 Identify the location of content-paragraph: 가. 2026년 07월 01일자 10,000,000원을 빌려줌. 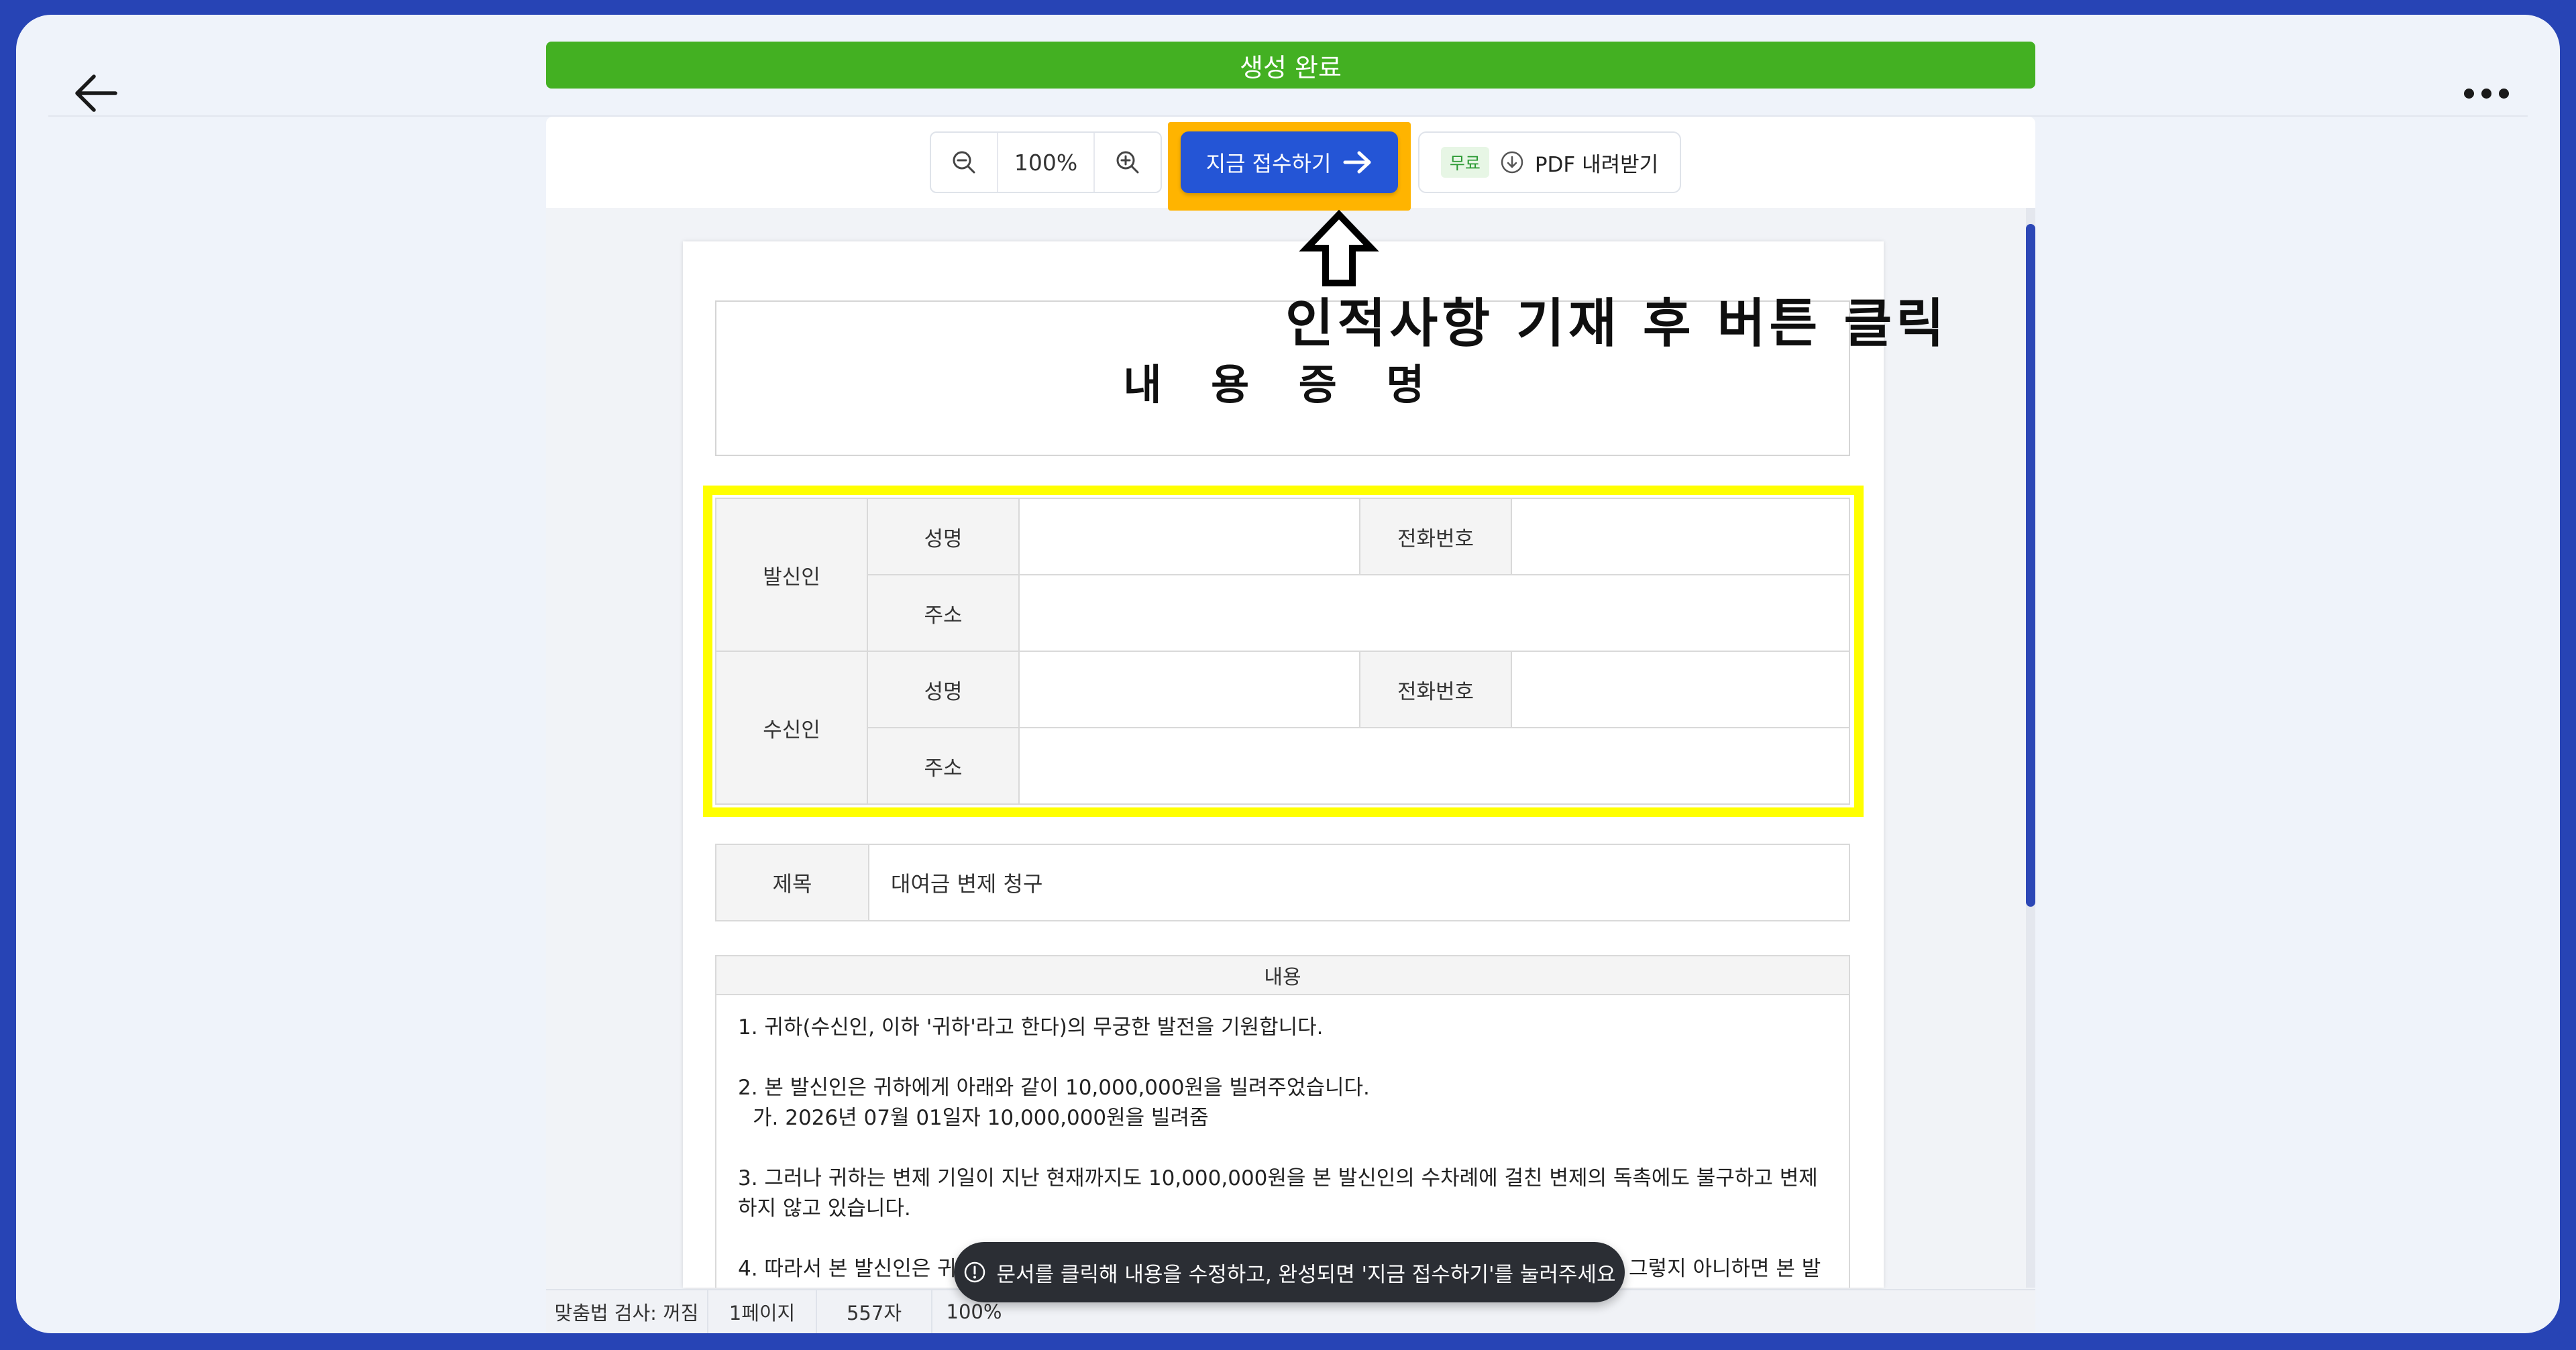
(981, 1118).